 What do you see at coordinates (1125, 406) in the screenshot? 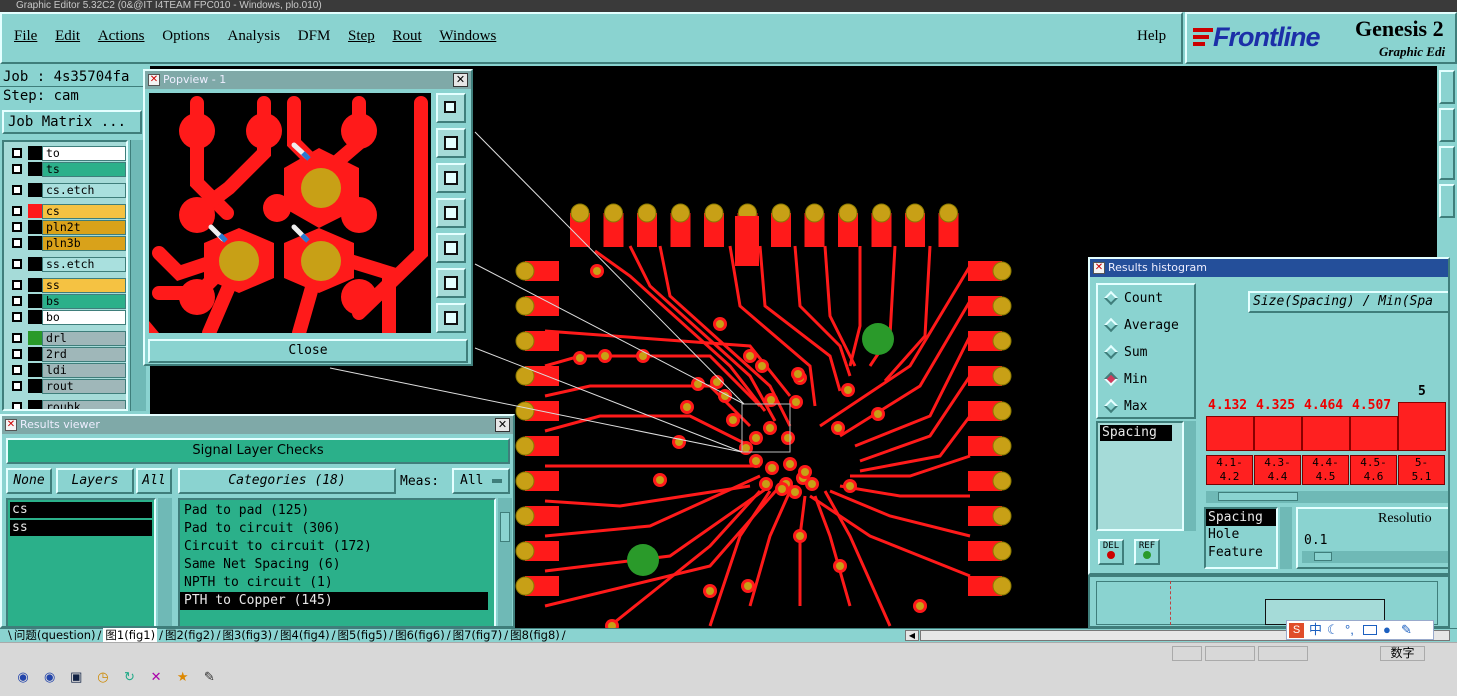
I see `aggregate-option-max: Max` at bounding box center [1125, 406].